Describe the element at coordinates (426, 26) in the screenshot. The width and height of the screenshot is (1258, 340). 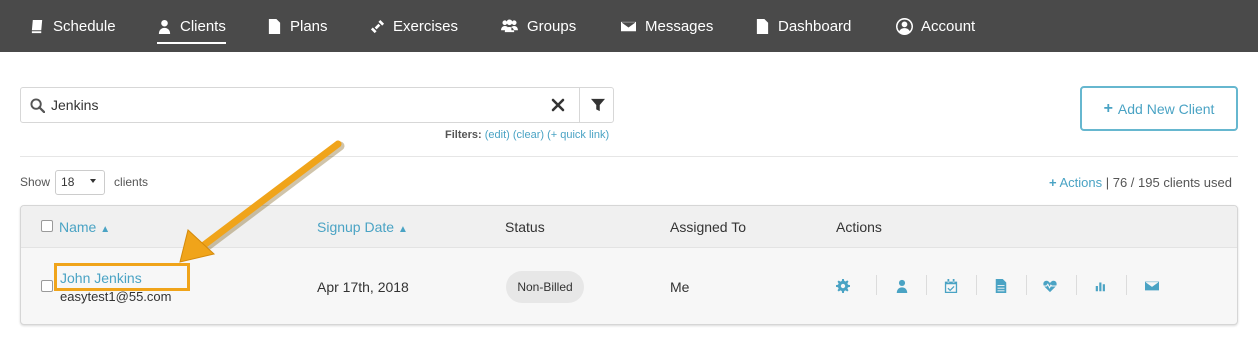
I see `nav-exercises-label: Exercises` at that location.